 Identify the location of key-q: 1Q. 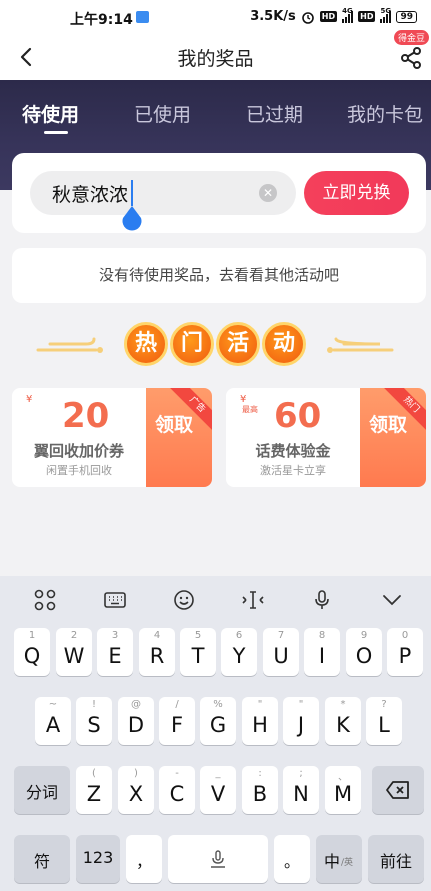
(32, 652).